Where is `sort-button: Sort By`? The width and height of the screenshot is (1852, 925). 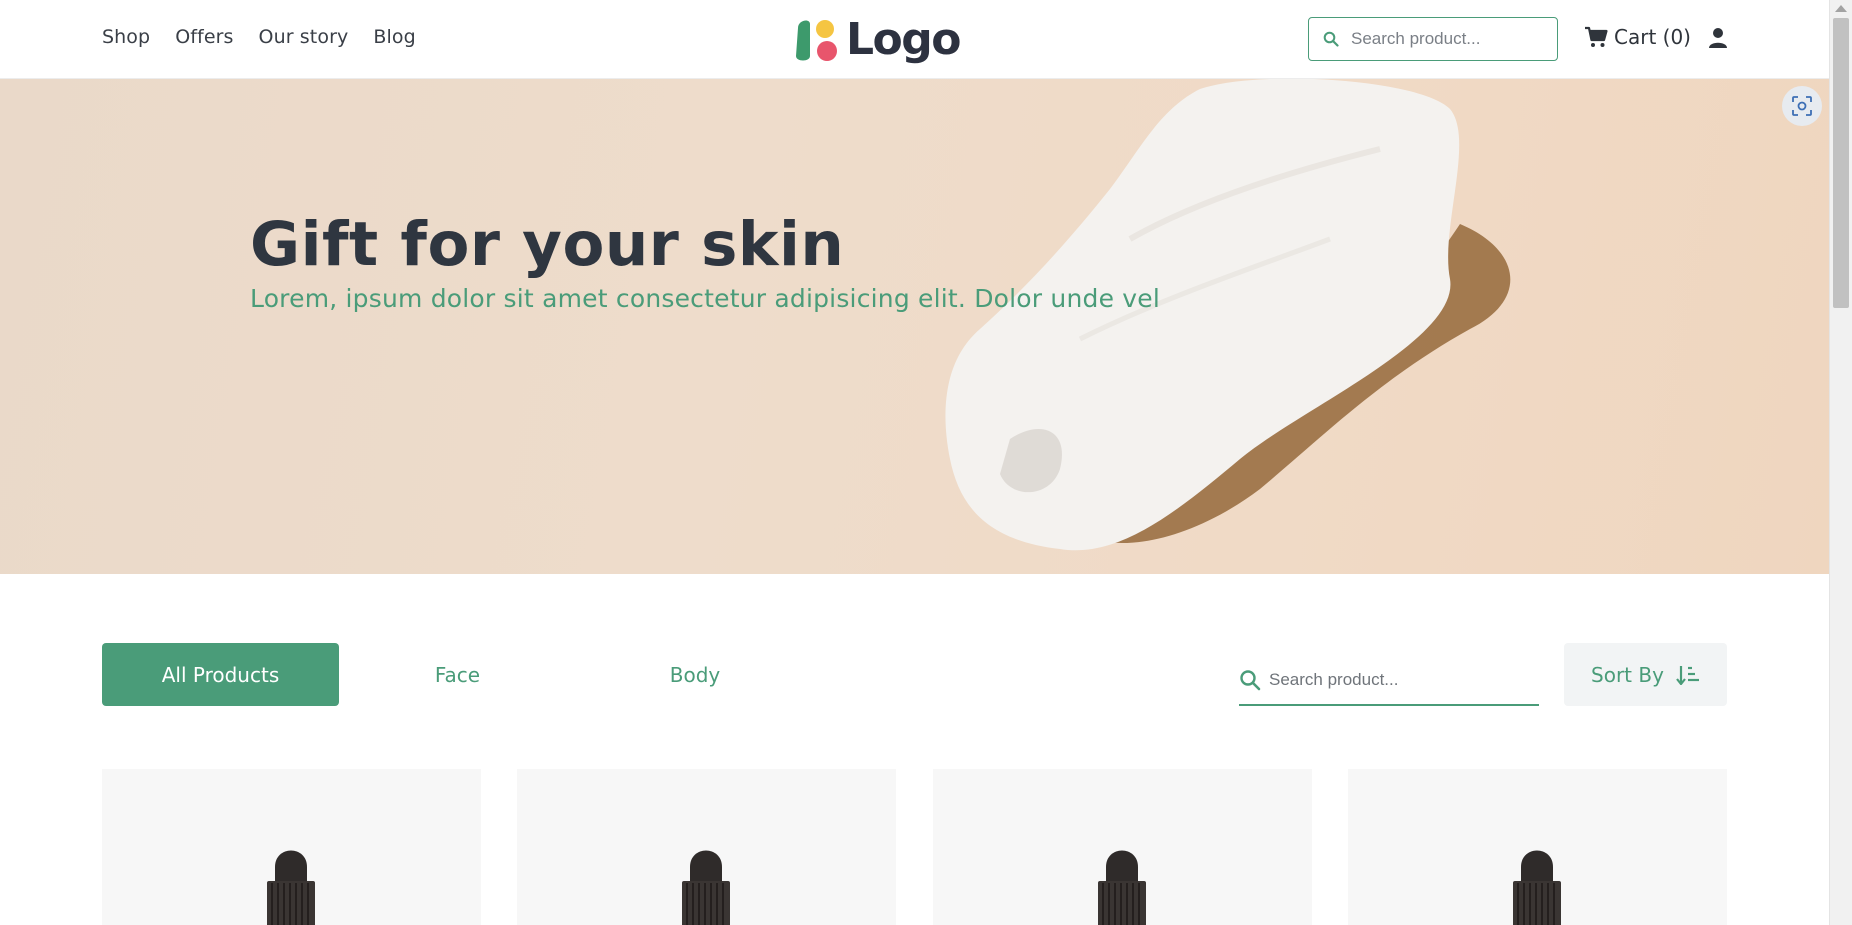
sort-button: Sort By is located at coordinates (1645, 674).